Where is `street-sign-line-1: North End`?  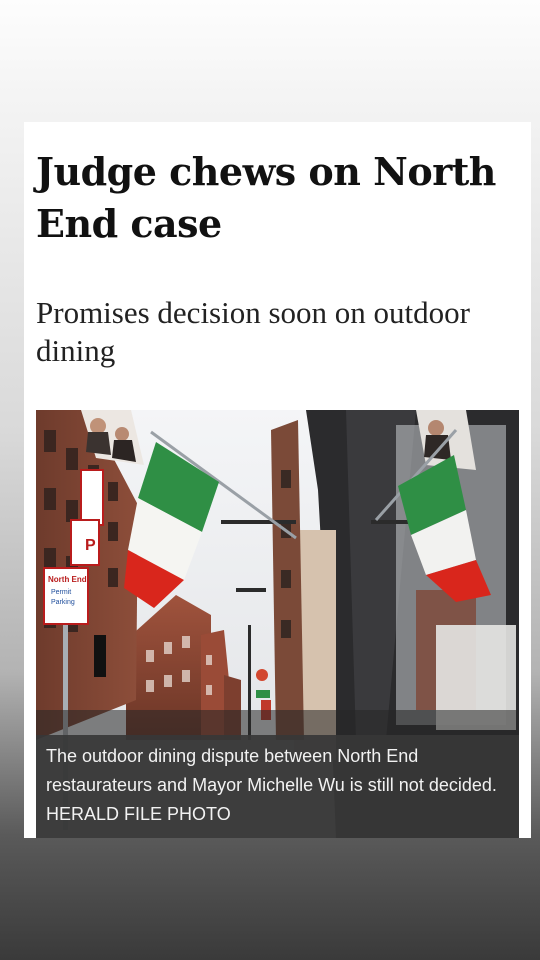 street-sign-line-1: North End is located at coordinates (67, 579).